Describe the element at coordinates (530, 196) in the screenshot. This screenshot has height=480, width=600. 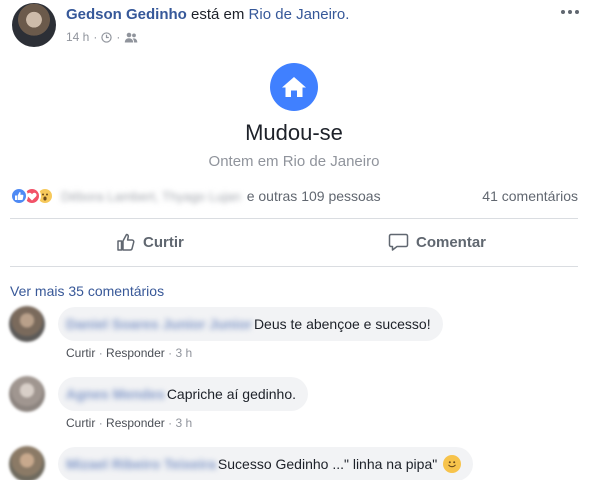
I see `comment-count: 41 comentários` at that location.